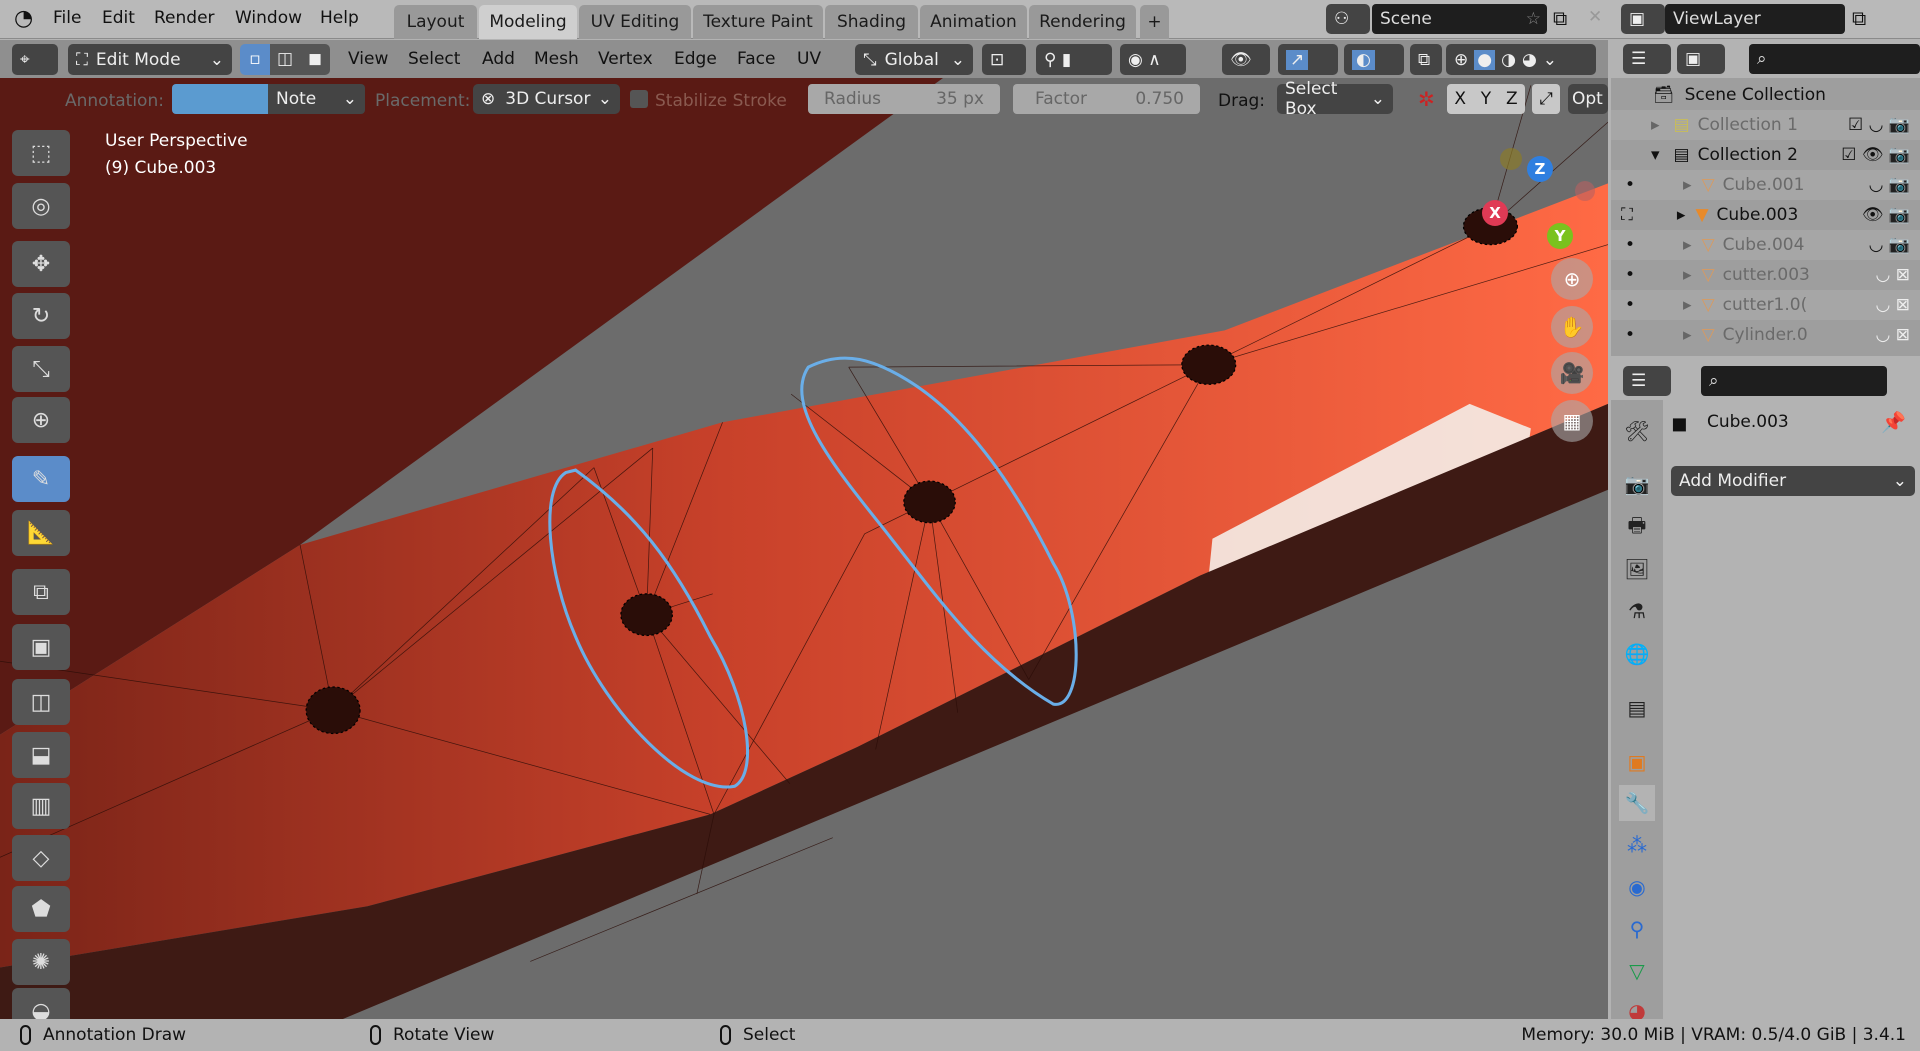 This screenshot has width=1920, height=1051. What do you see at coordinates (1540, 169) in the screenshot?
I see `gizmo-z-axis: Z` at bounding box center [1540, 169].